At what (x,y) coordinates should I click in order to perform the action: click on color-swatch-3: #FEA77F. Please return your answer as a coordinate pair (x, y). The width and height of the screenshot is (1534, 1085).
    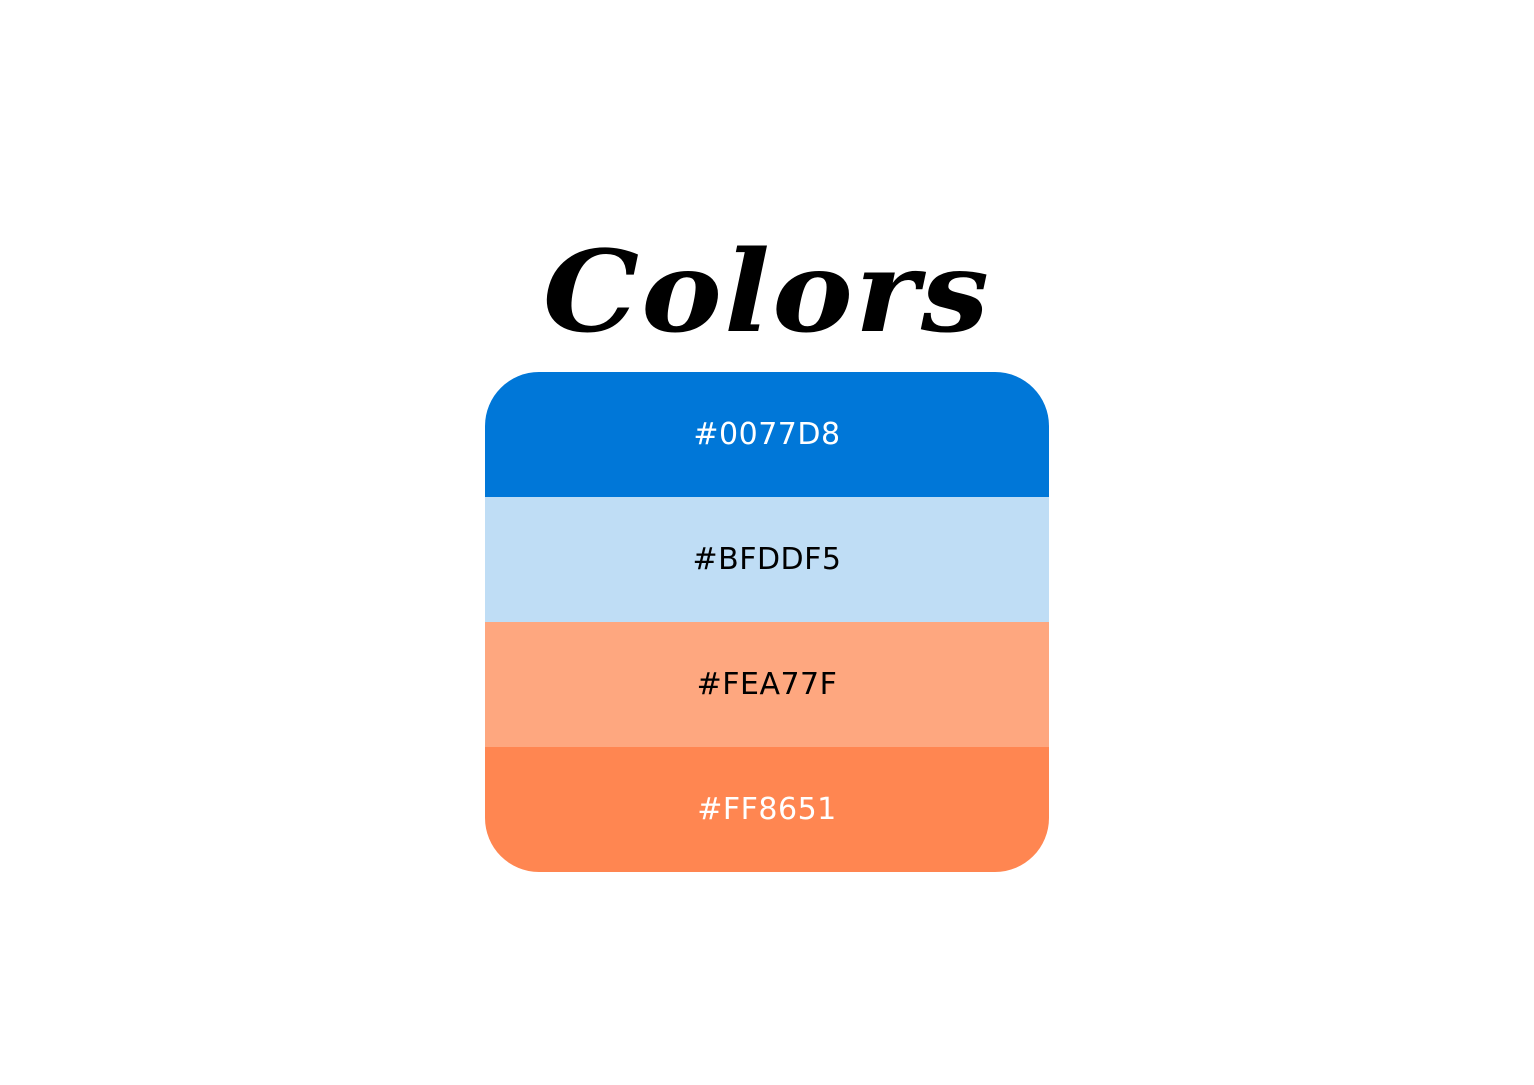
    Looking at the image, I should click on (767, 684).